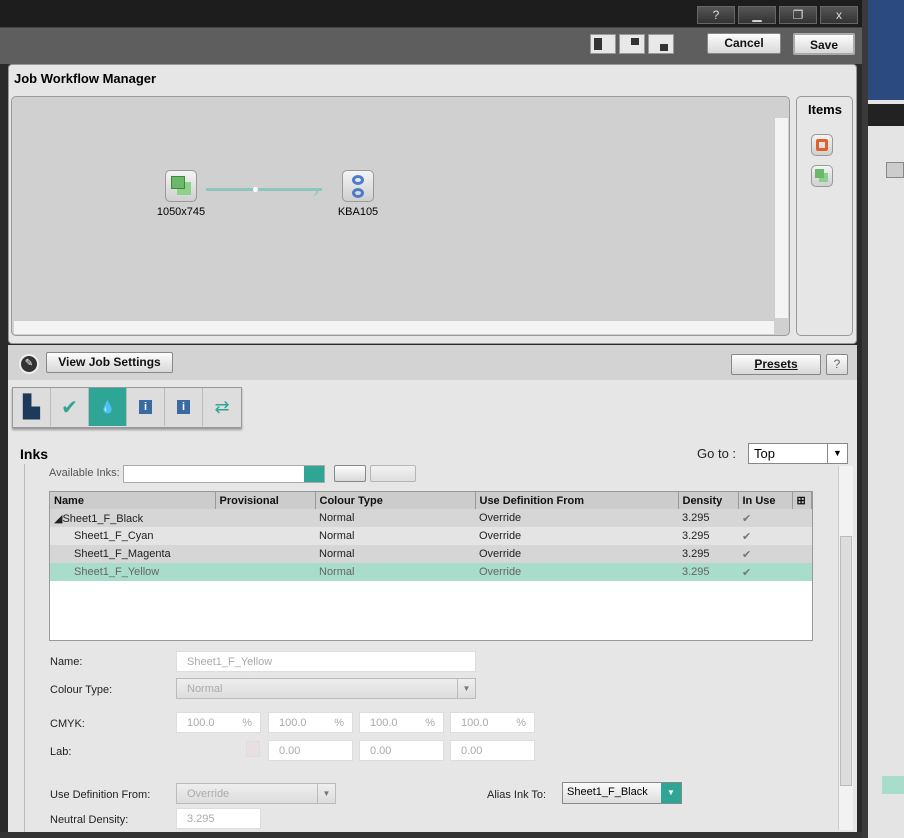  Describe the element at coordinates (84, 473) in the screenshot. I see `available-inks-label: Available Inks:` at that location.